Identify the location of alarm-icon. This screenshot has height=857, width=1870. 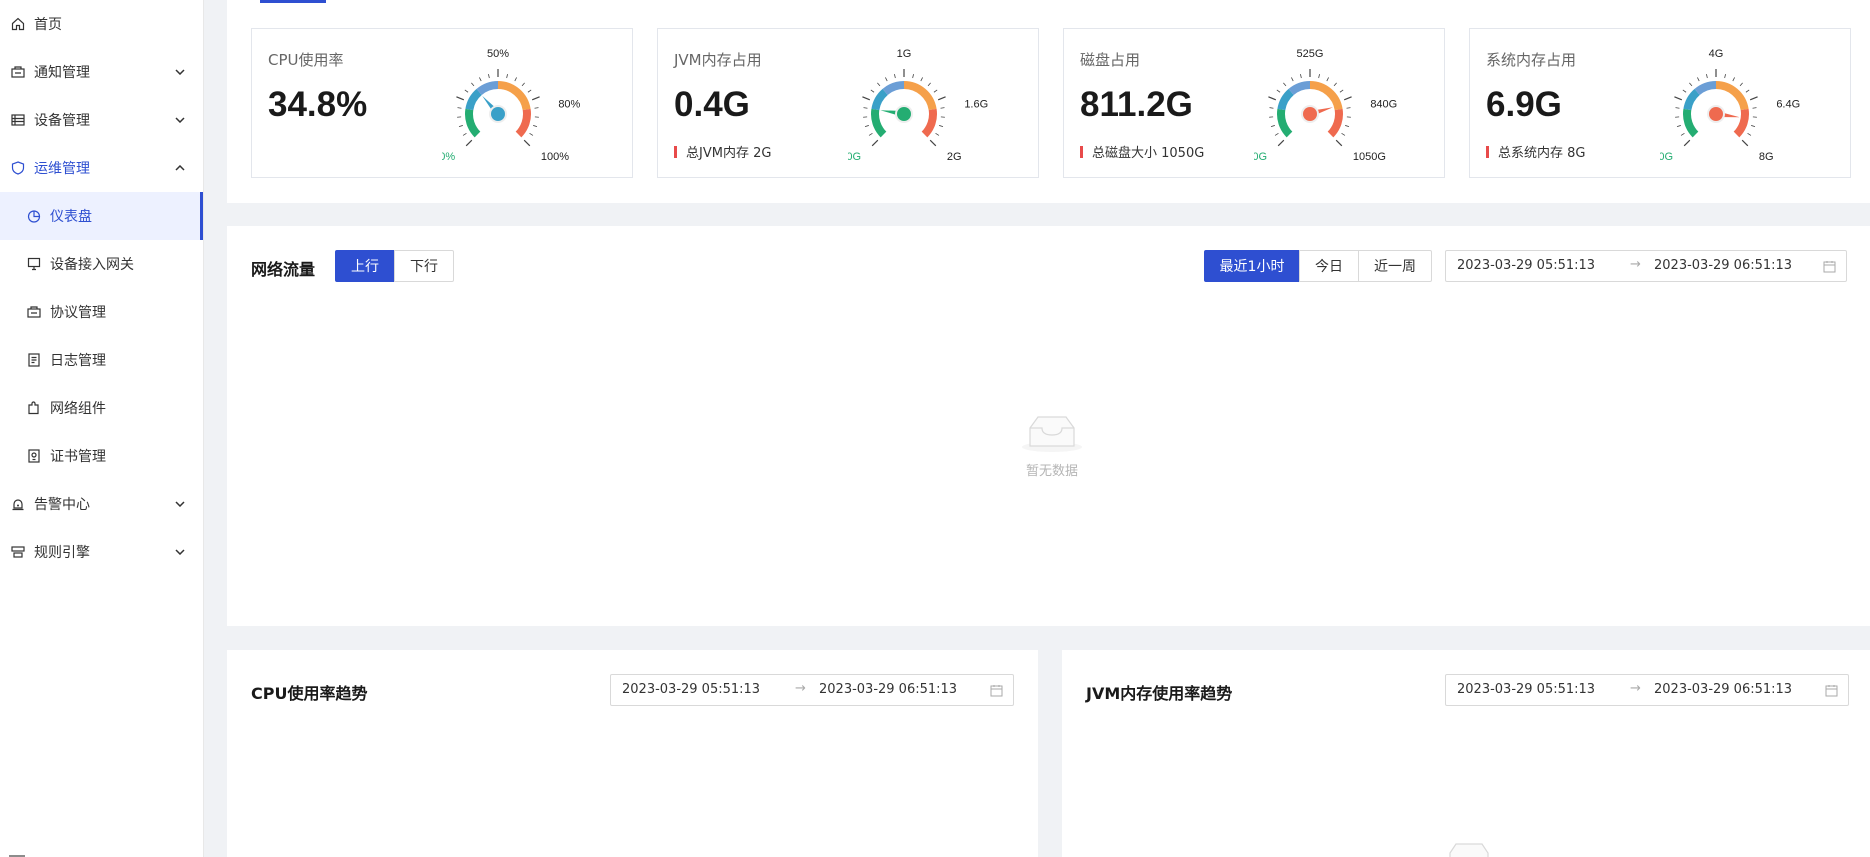
(18, 504).